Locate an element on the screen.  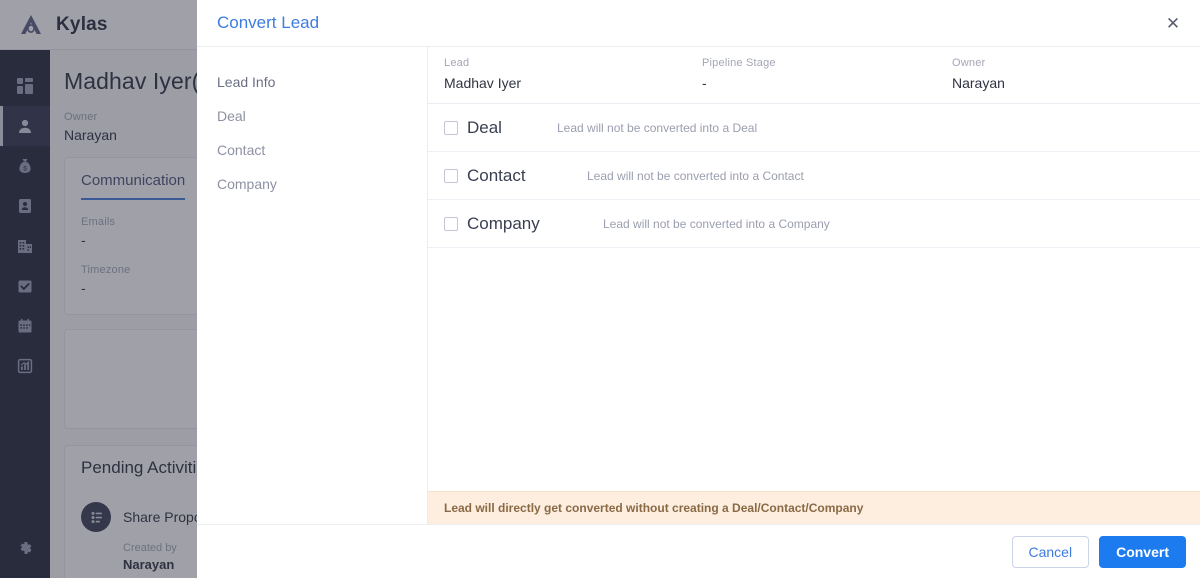
step-contact: Contact is located at coordinates (312, 150).